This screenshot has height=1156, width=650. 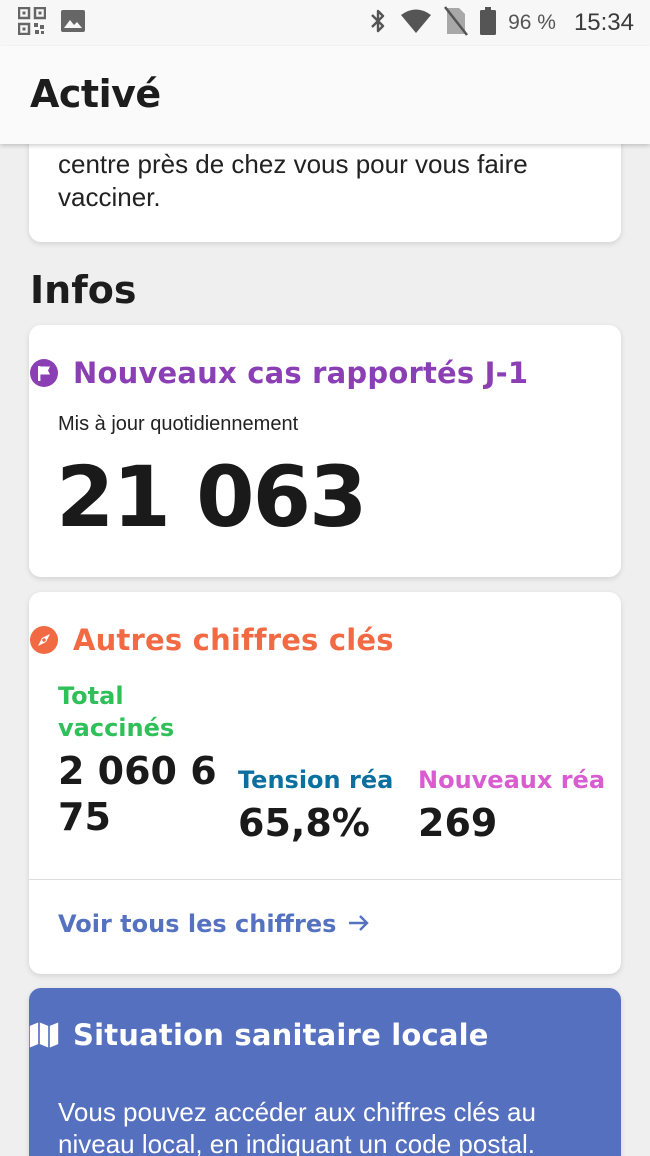 What do you see at coordinates (178, 424) in the screenshot?
I see `new-cases-subtitle: Mis à jour quotidiennement` at bounding box center [178, 424].